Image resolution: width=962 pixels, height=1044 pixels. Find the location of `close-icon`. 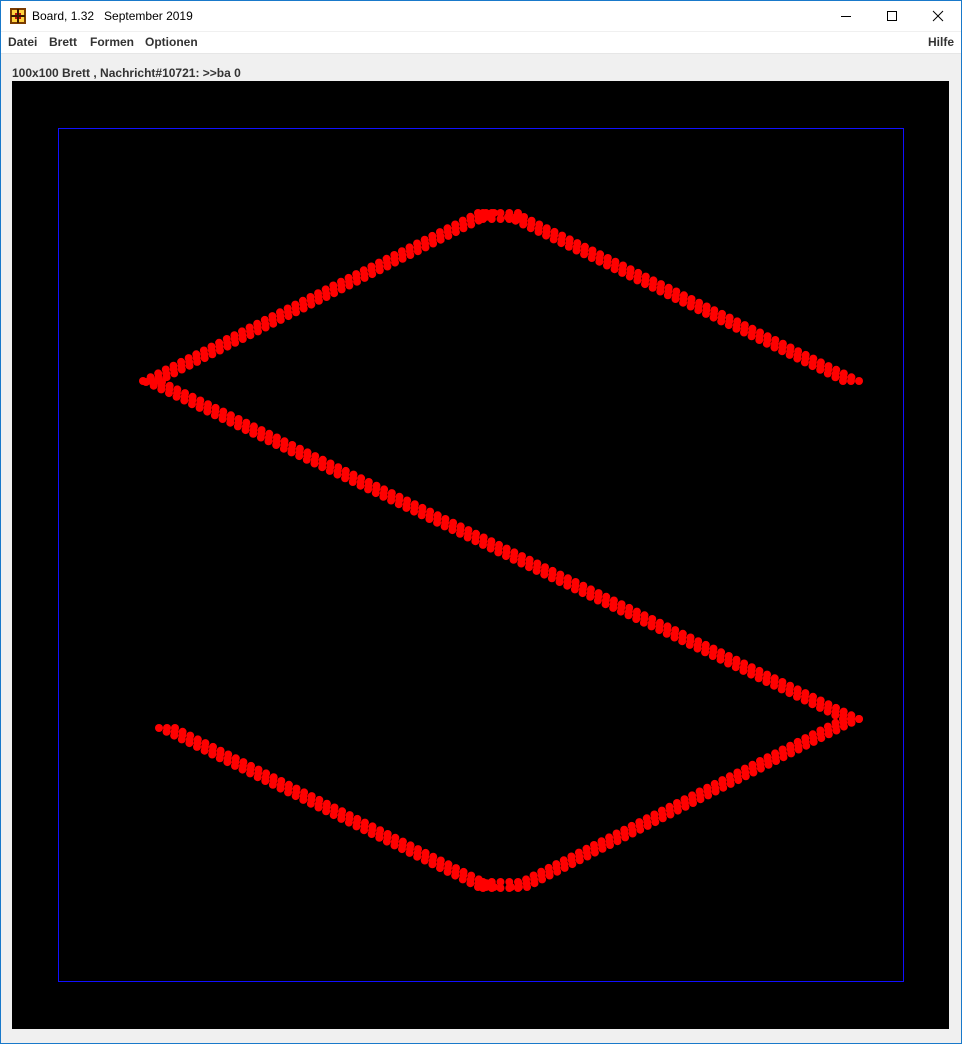

close-icon is located at coordinates (938, 16).